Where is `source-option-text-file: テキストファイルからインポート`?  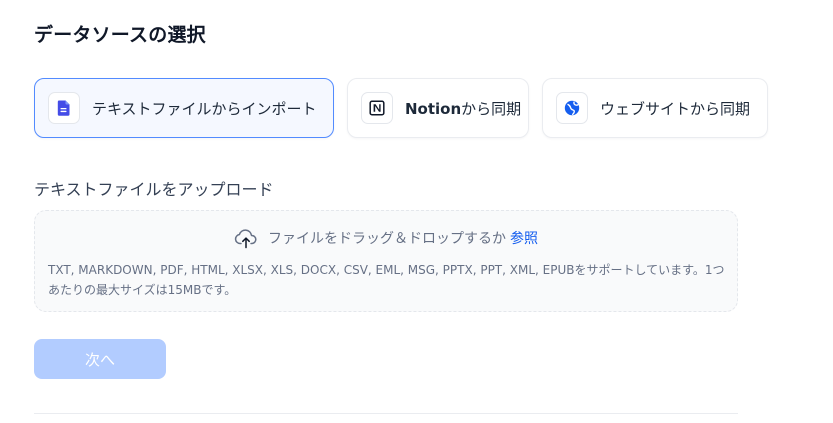
source-option-text-file: テキストファイルからインポート is located at coordinates (184, 108).